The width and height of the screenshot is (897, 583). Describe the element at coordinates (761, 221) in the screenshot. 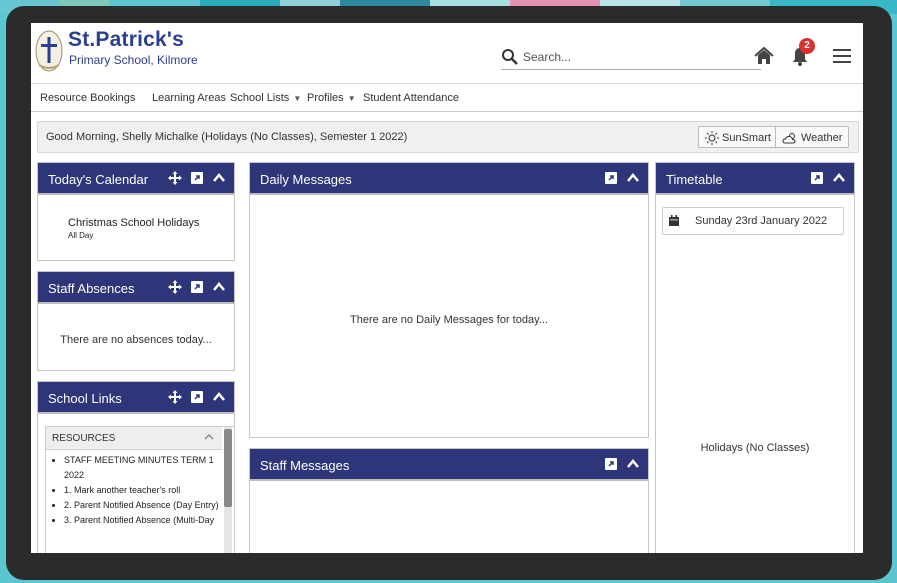

I see `timetable-date: Sunday 23rd January 2022` at that location.